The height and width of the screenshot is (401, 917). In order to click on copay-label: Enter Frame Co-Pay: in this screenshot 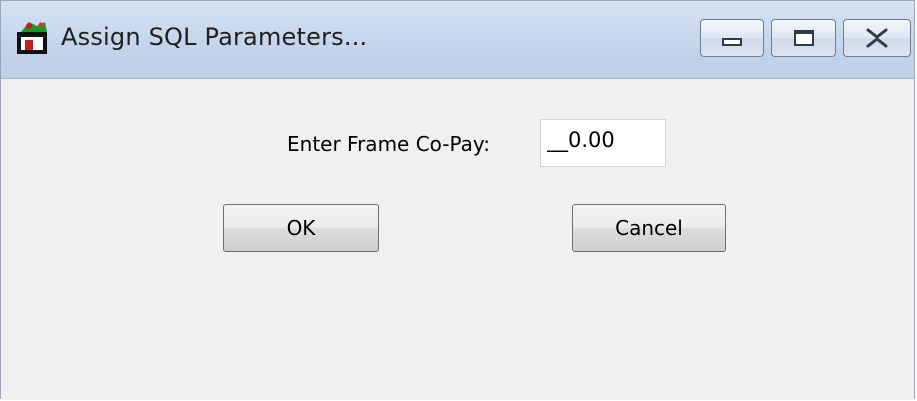, I will do `click(389, 144)`.